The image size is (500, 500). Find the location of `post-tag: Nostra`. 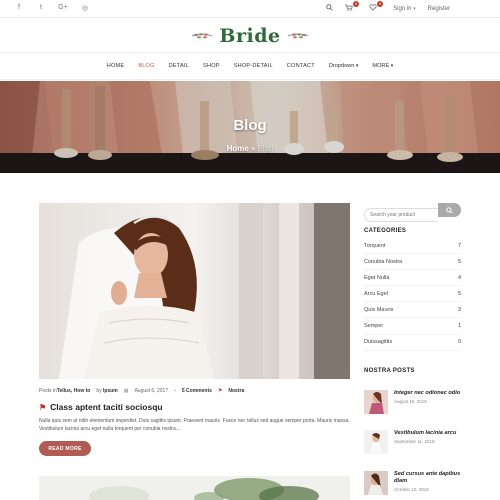

post-tag: Nostra is located at coordinates (236, 391).